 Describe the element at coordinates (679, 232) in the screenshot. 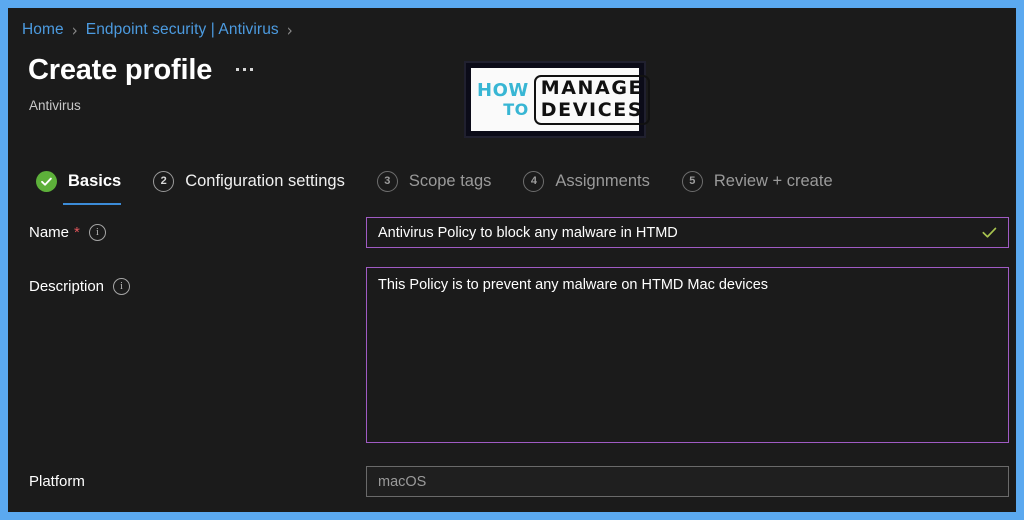

I see `name-input` at that location.